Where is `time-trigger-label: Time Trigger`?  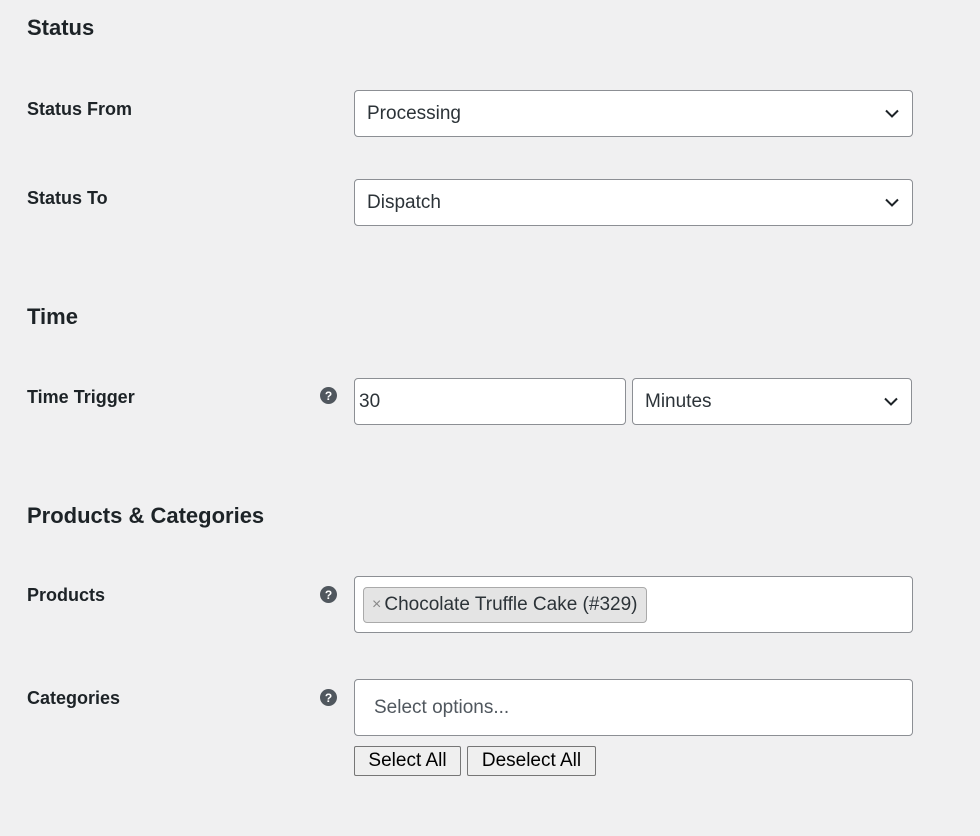
time-trigger-label: Time Trigger is located at coordinates (81, 397).